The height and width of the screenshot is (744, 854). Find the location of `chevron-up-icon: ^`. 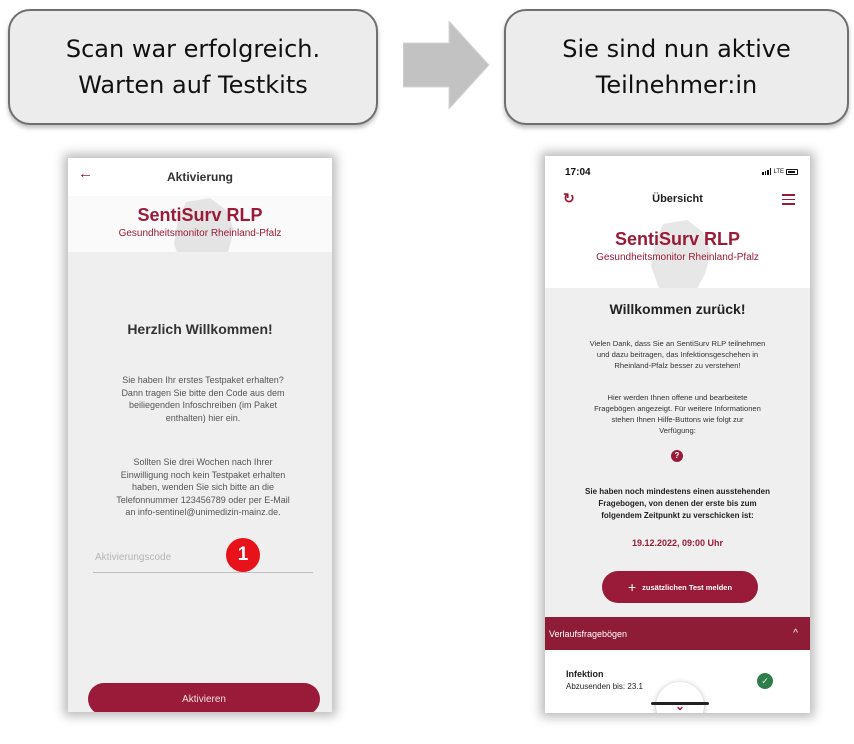

chevron-up-icon: ^ is located at coordinates (795, 633).